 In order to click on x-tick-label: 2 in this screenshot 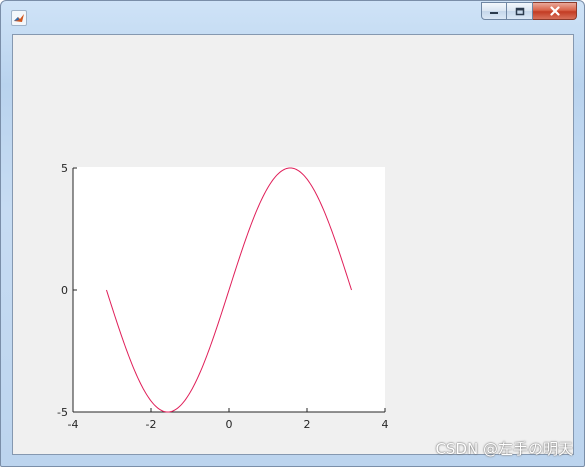, I will do `click(307, 424)`.